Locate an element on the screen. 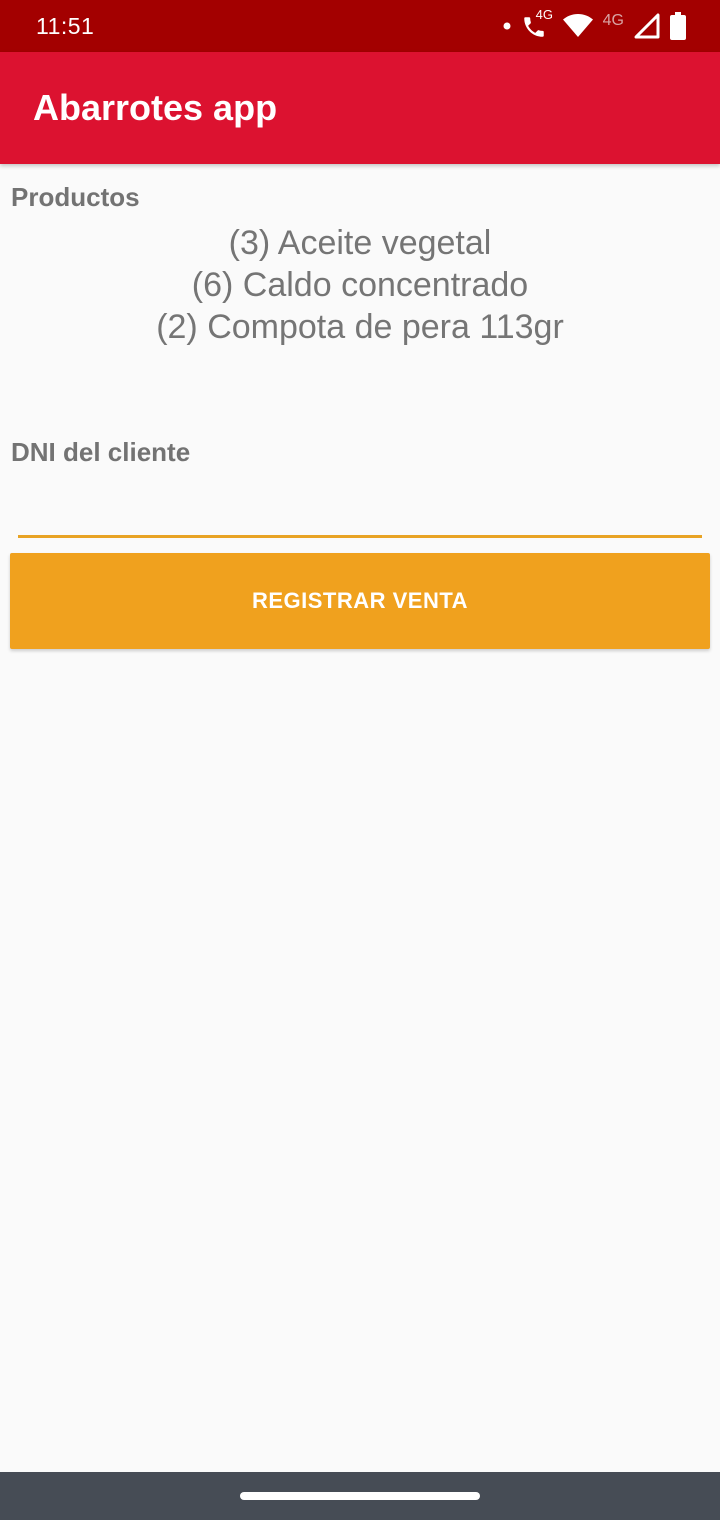 The image size is (720, 1520). status-bar: 11:51 4G 4G is located at coordinates (360, 26).